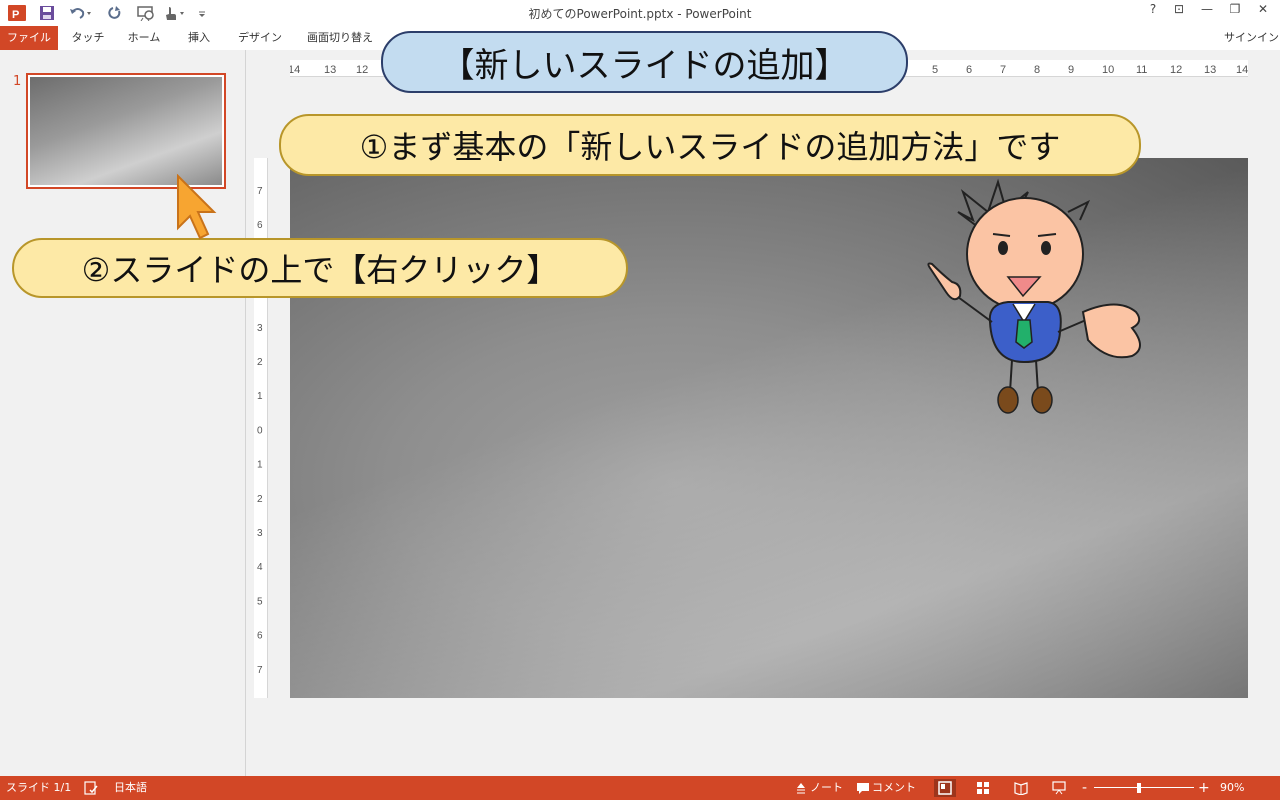 The image size is (1280, 800). What do you see at coordinates (17, 81) in the screenshot?
I see `thumbnail-number: 1` at bounding box center [17, 81].